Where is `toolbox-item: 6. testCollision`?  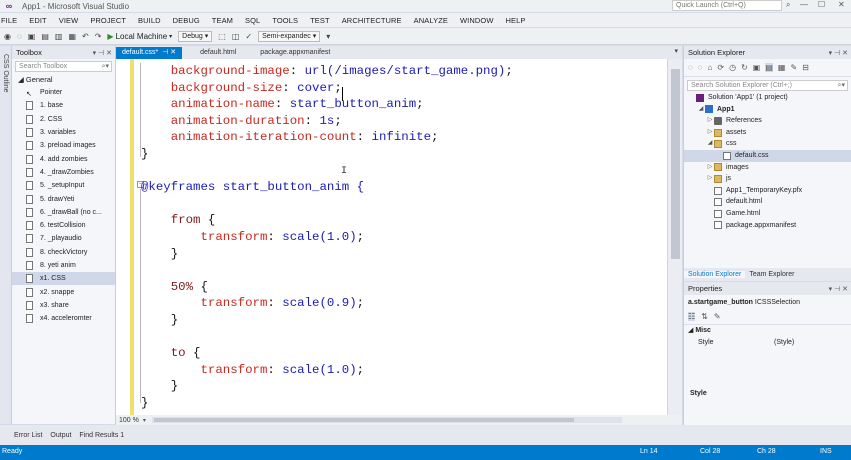
toolbox-item: 6. testCollision is located at coordinates (63, 225).